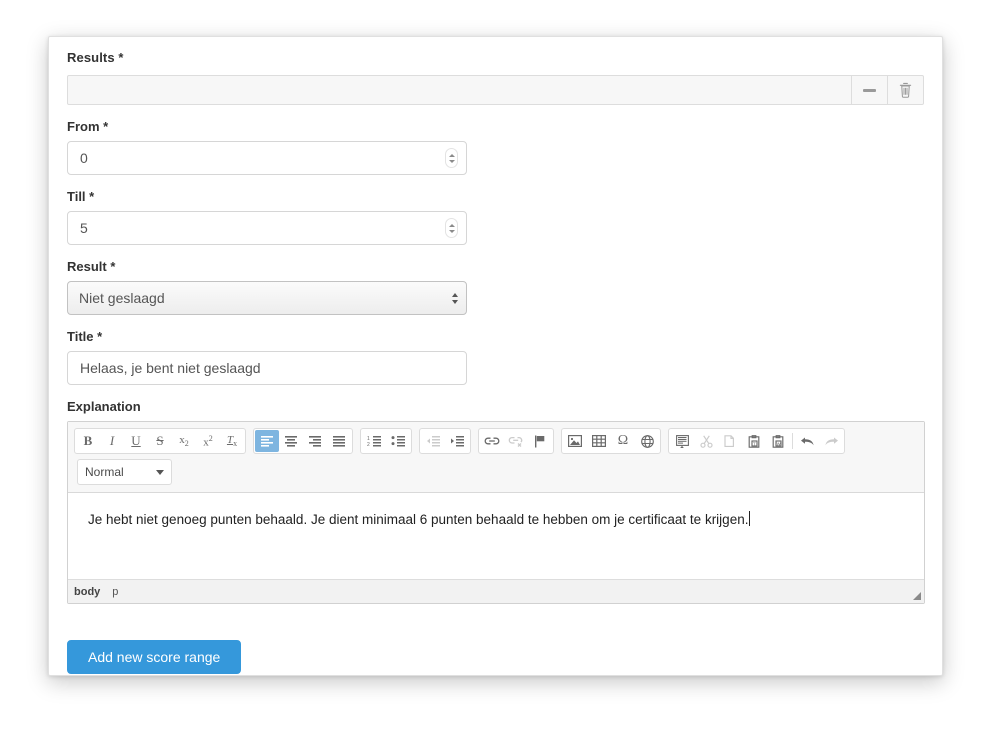 This screenshot has height=730, width=991. I want to click on outdent-icon, so click(433, 441).